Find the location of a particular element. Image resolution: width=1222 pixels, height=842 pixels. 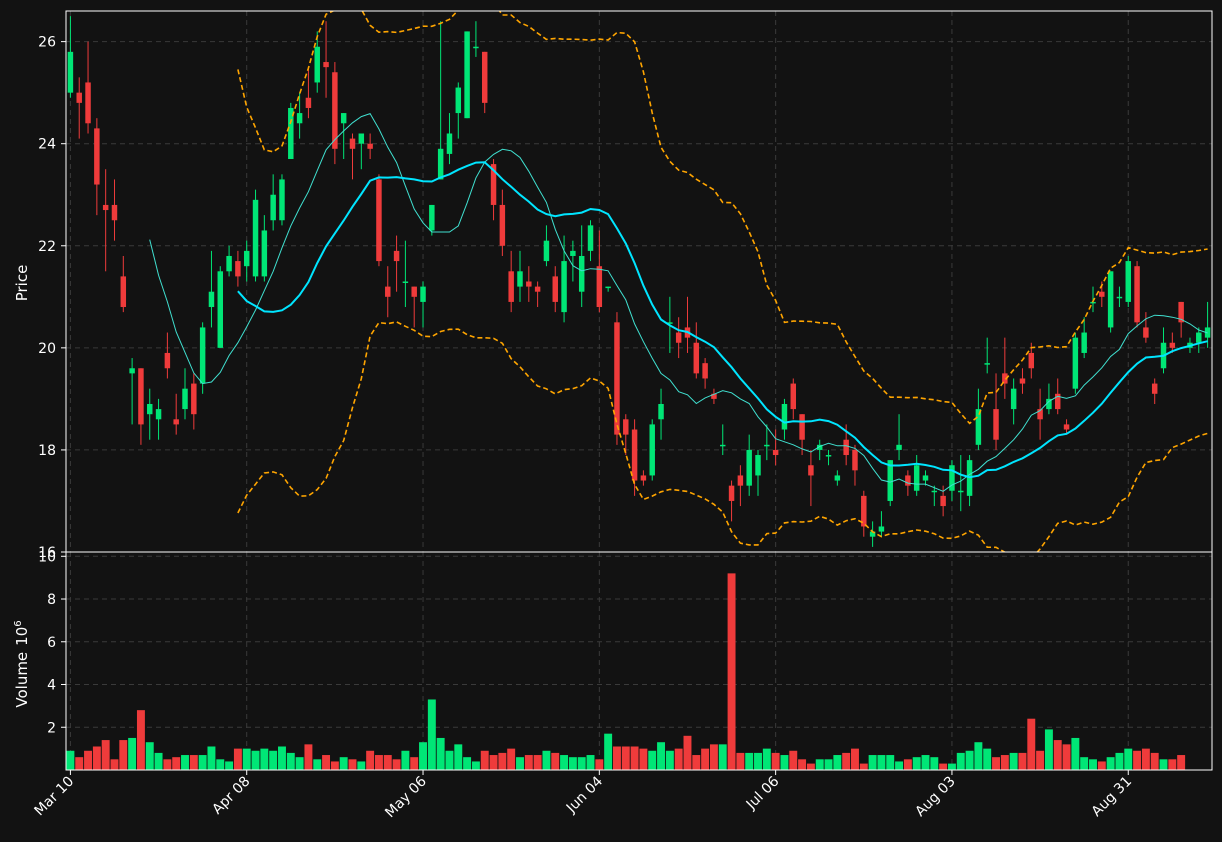

volume-axis-title: Volume 106 is located at coordinates (22, 663).